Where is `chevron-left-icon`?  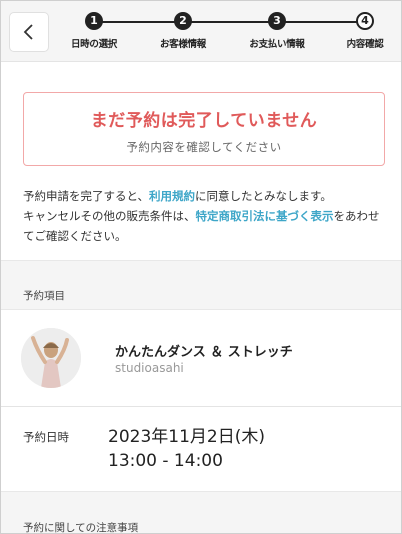
chevron-left-icon is located at coordinates (28, 32).